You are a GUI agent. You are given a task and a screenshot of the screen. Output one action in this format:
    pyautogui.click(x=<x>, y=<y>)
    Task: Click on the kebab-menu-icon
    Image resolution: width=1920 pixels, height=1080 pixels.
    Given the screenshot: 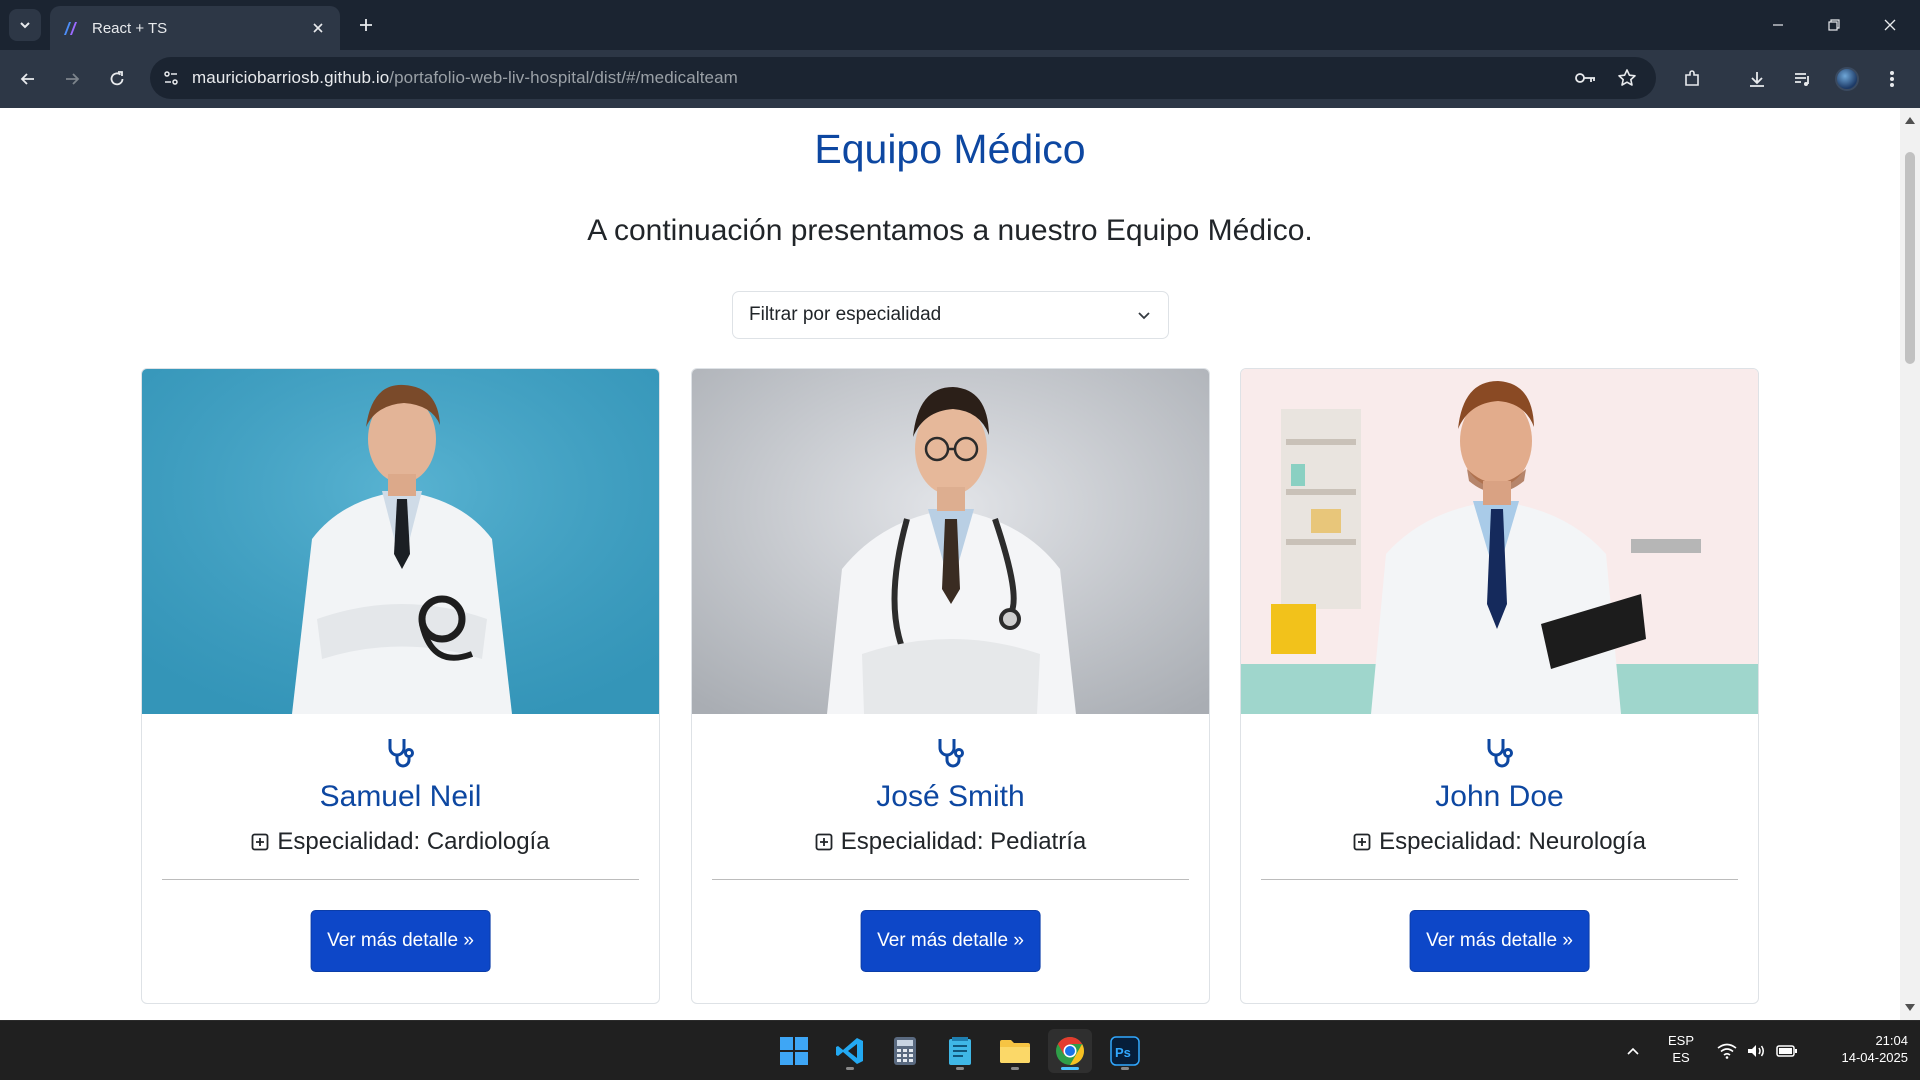 What is the action you would take?
    pyautogui.click(x=1892, y=79)
    